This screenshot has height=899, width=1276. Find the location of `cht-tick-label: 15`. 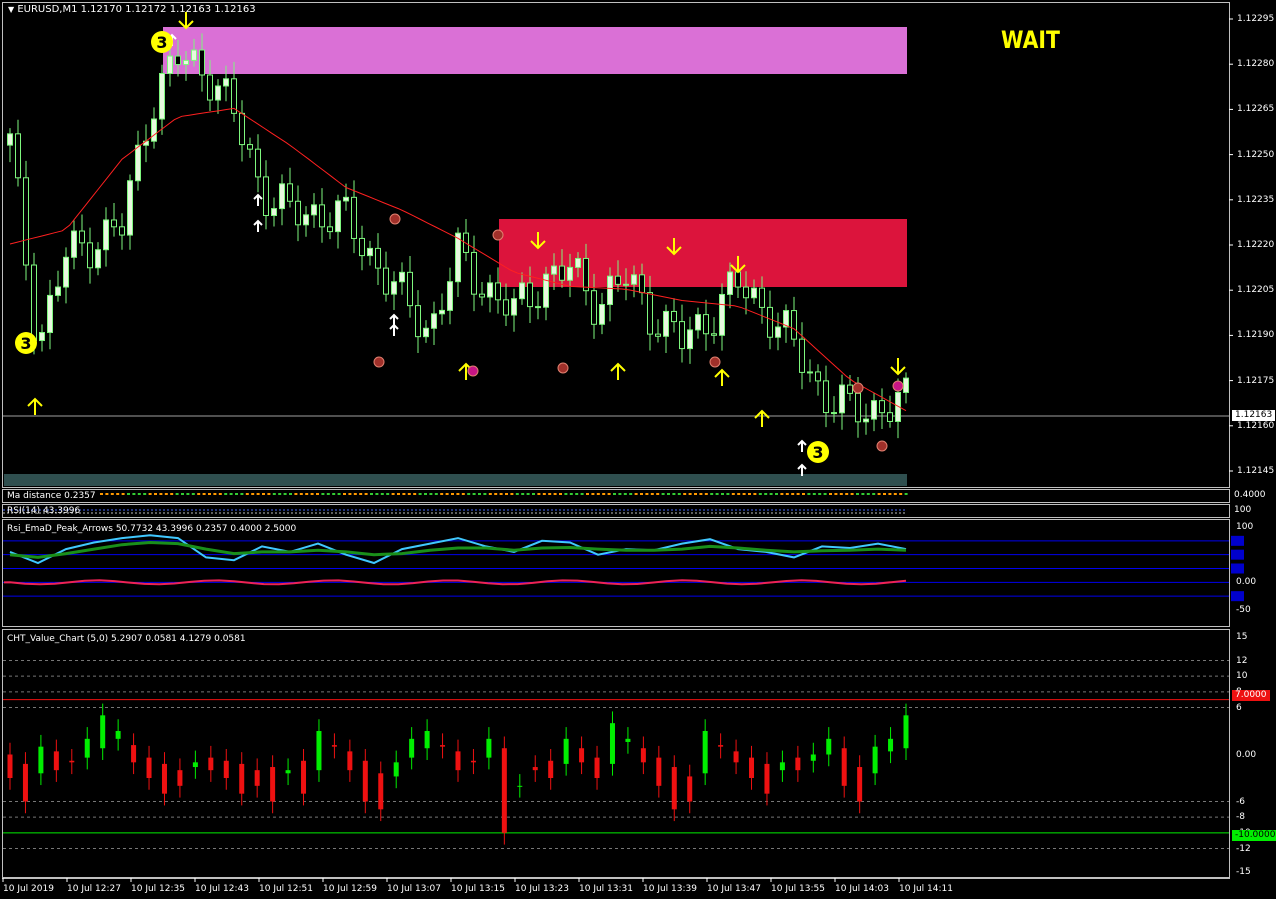

cht-tick-label: 15 is located at coordinates (1242, 637).